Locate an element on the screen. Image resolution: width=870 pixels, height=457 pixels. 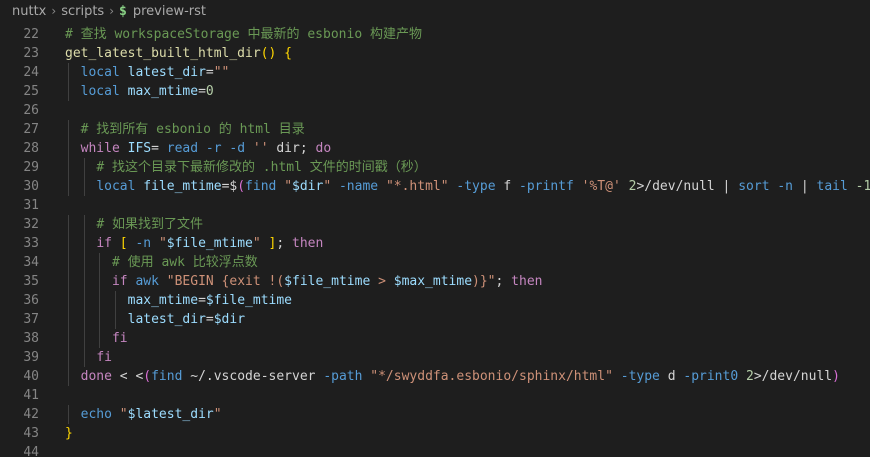
code-text: if [ -n "$file_mtime" ]; then is located at coordinates (210, 243).